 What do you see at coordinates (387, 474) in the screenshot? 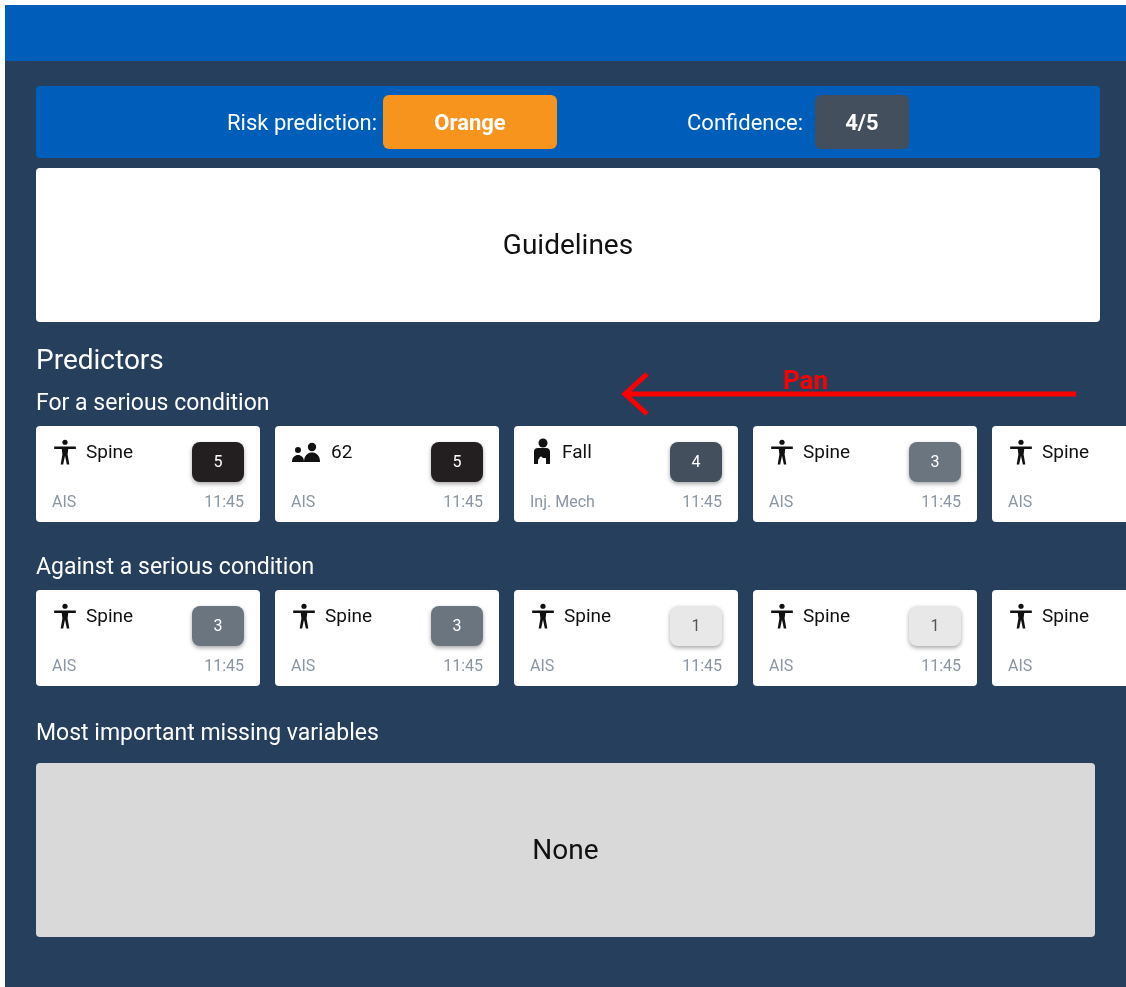
I see `predictor-card: 62 5 AIS 11:45` at bounding box center [387, 474].